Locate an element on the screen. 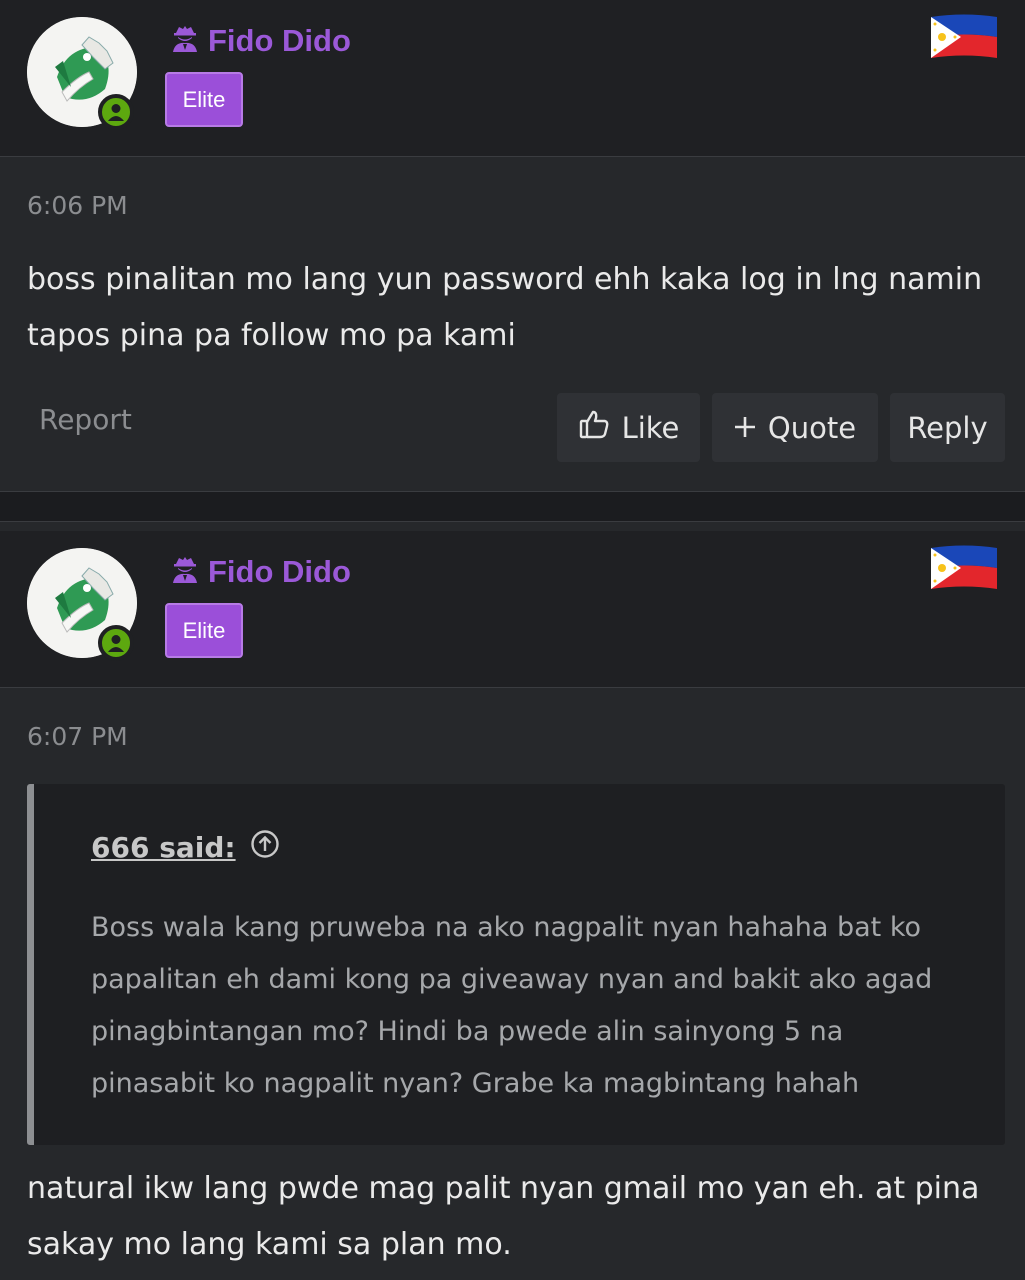  like-button: Like is located at coordinates (628, 427).